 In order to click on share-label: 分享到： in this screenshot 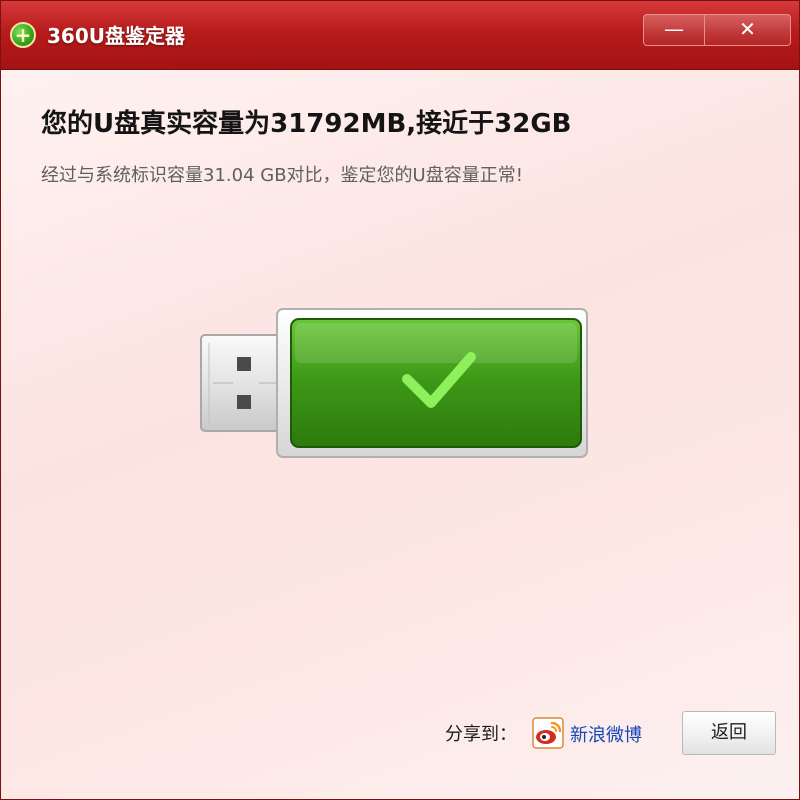, I will do `click(481, 734)`.